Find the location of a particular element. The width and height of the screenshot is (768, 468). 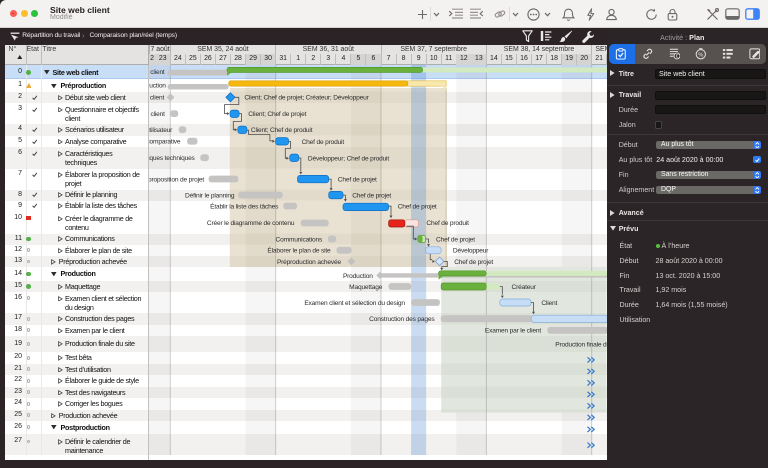

svg-text: Scénarios utilisateur is located at coordinates (161, 130).